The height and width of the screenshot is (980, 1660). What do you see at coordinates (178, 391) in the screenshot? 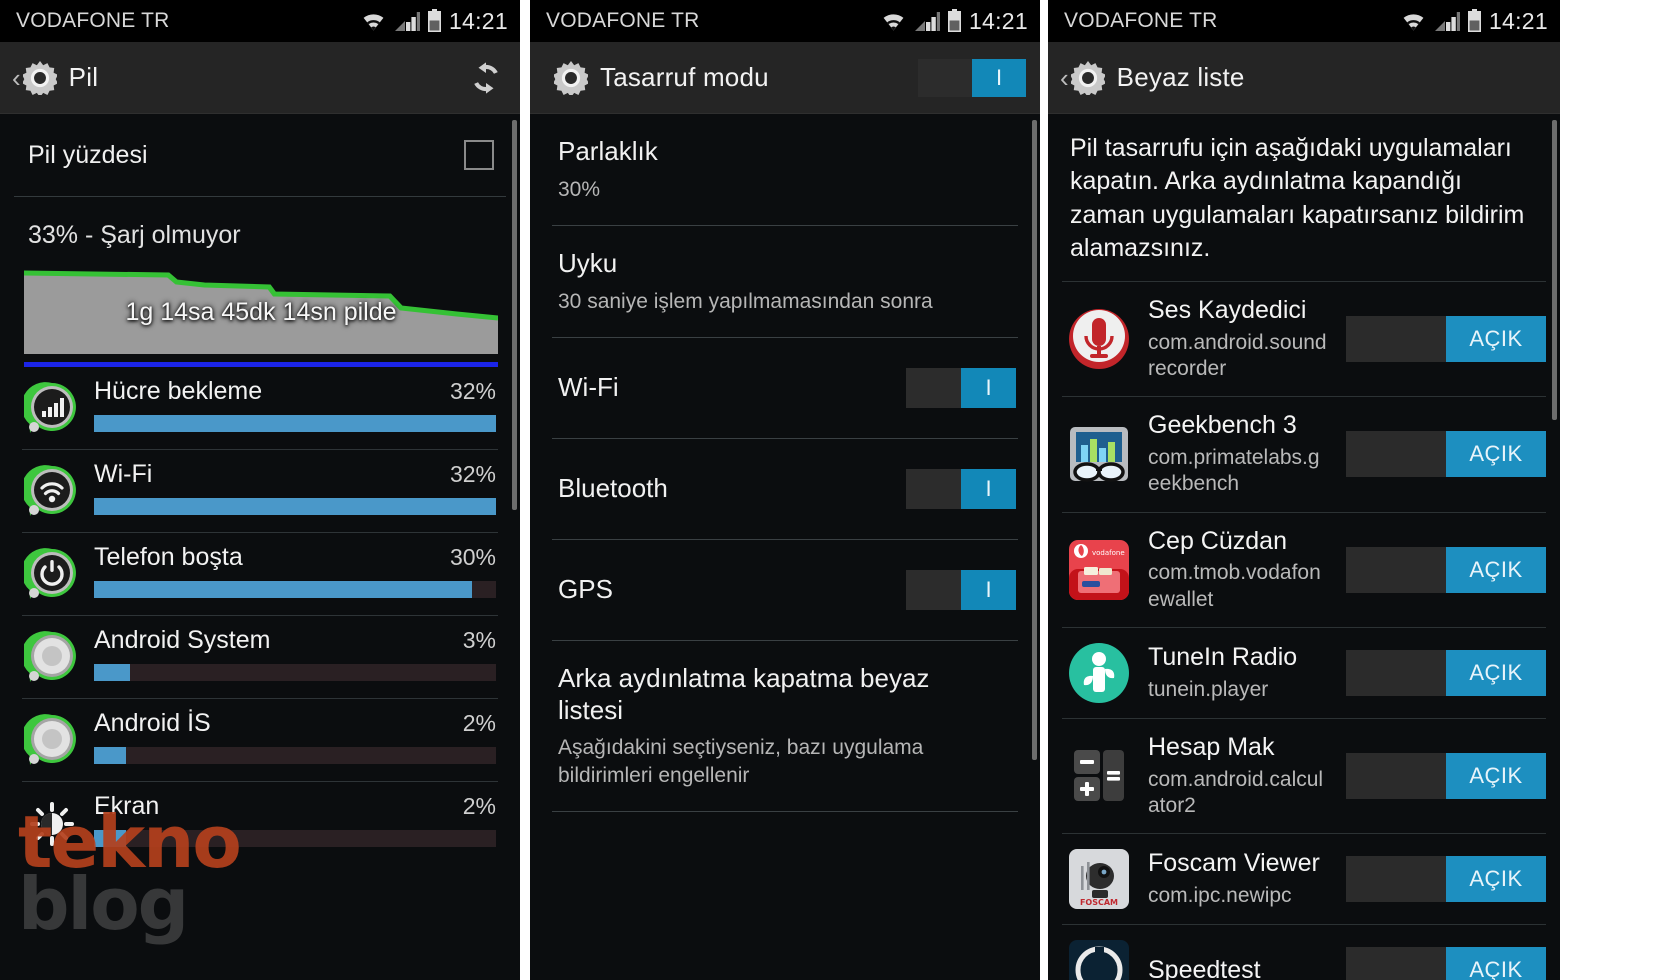
I see `usage-name: Hücre bekleme` at bounding box center [178, 391].